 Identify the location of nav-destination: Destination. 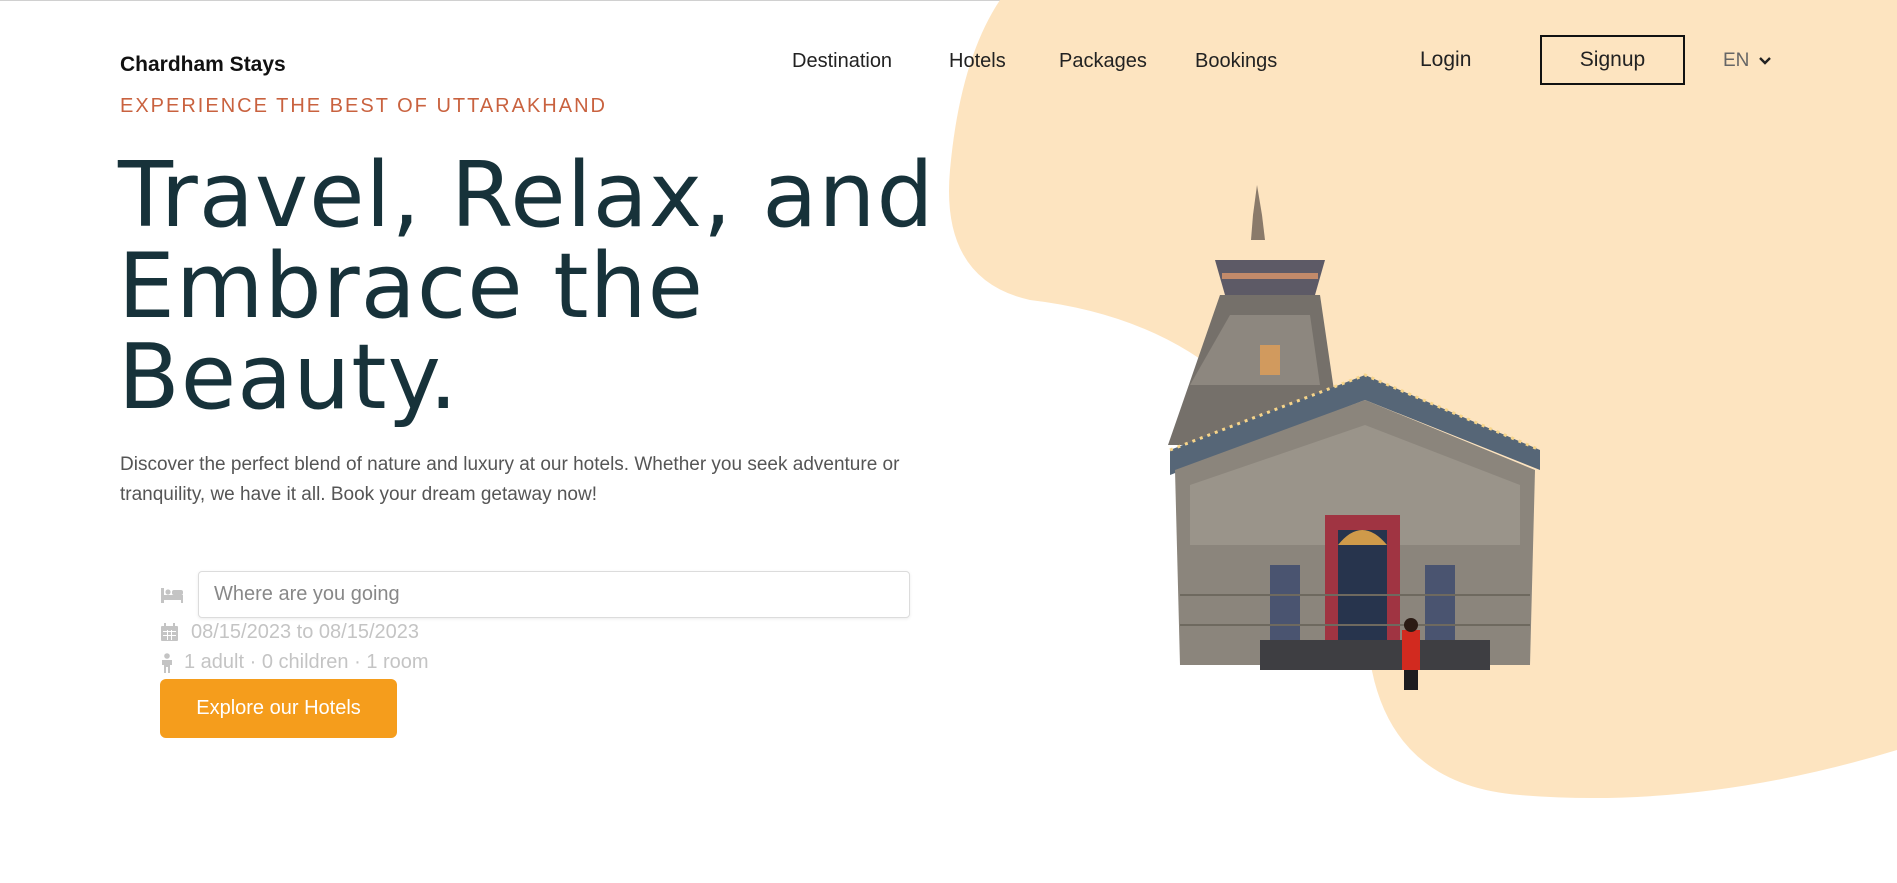
(842, 61).